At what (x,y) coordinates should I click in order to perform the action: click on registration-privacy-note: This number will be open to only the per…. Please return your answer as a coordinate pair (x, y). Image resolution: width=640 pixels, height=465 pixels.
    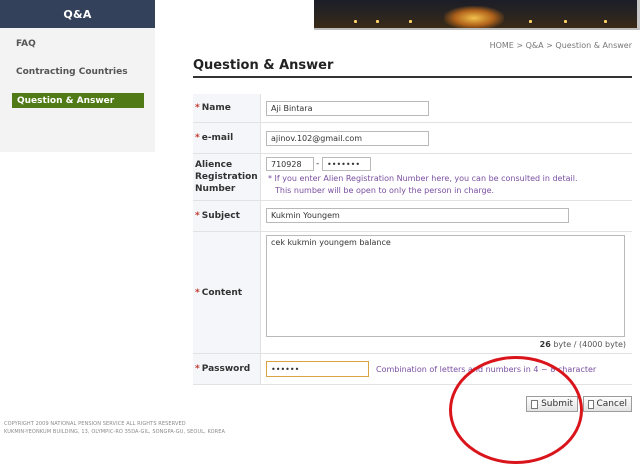
    Looking at the image, I should click on (385, 190).